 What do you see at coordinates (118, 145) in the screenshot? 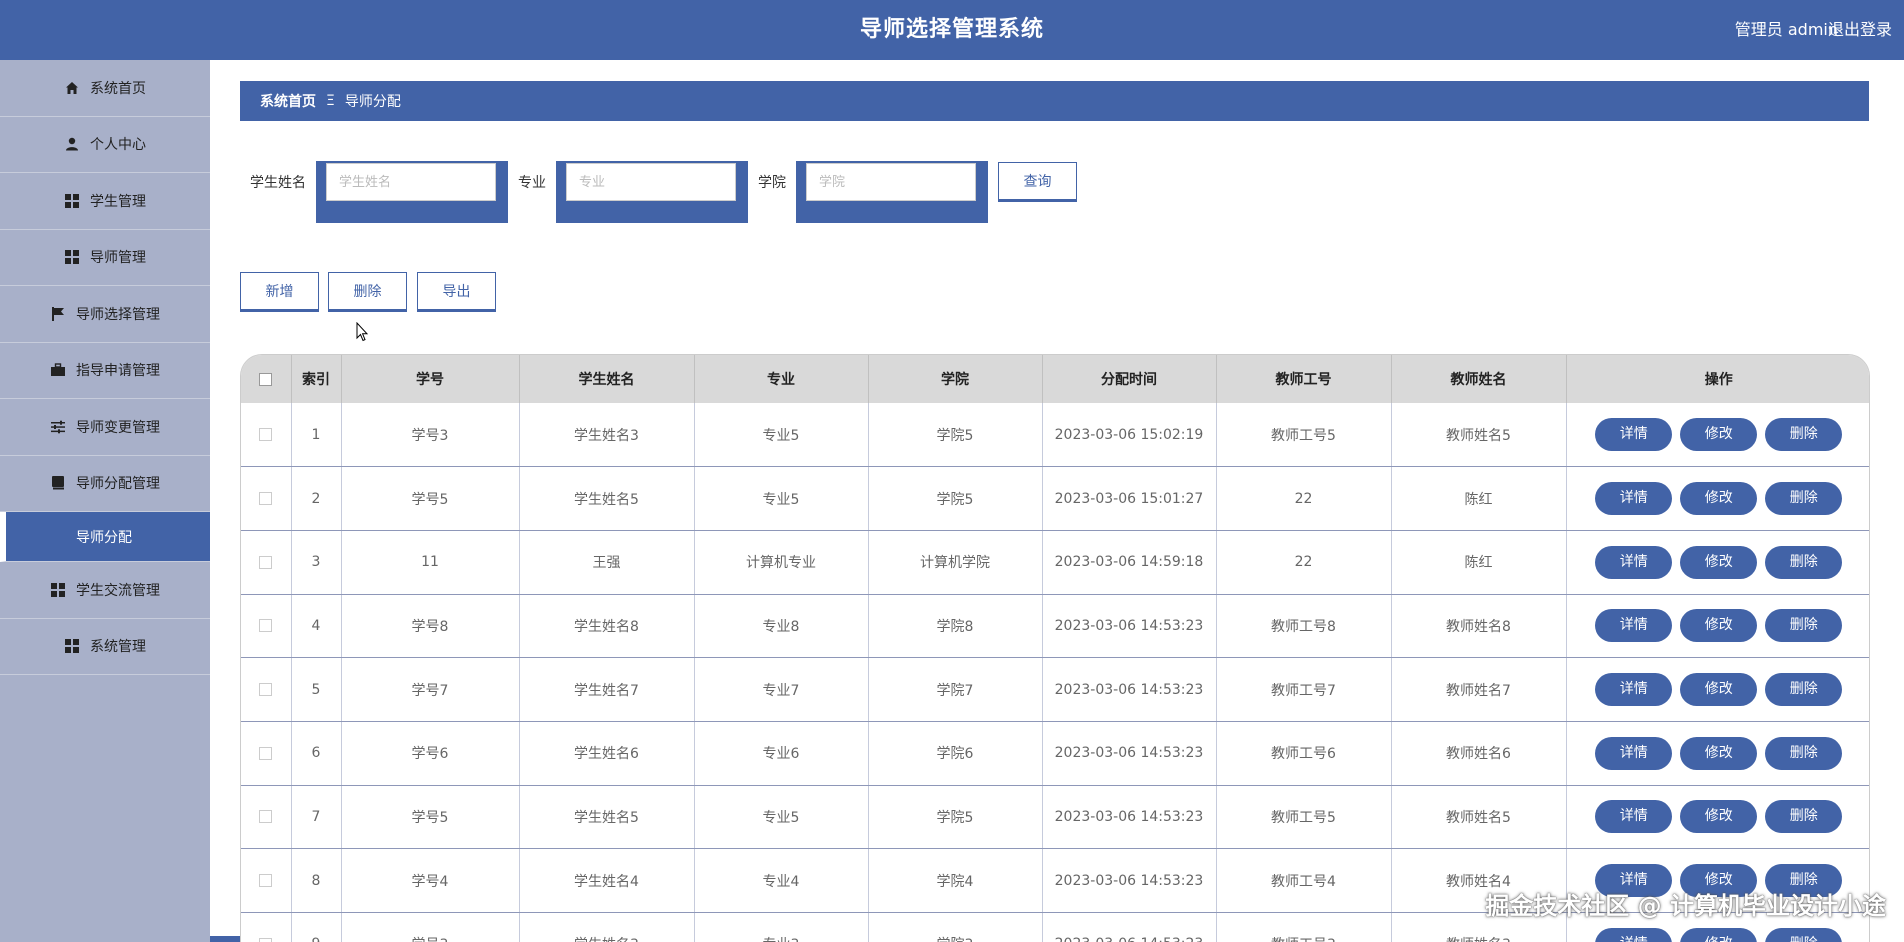
I see `sidebar-item-label: 个人中心` at bounding box center [118, 145].